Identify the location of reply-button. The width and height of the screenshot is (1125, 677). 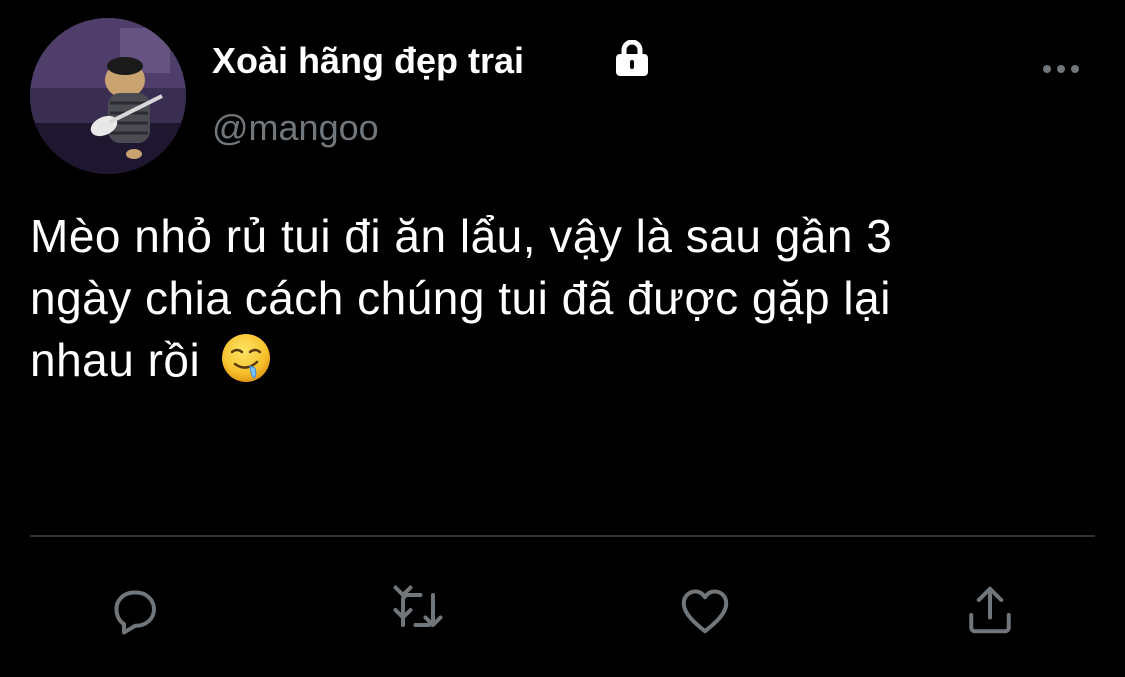
(134, 610).